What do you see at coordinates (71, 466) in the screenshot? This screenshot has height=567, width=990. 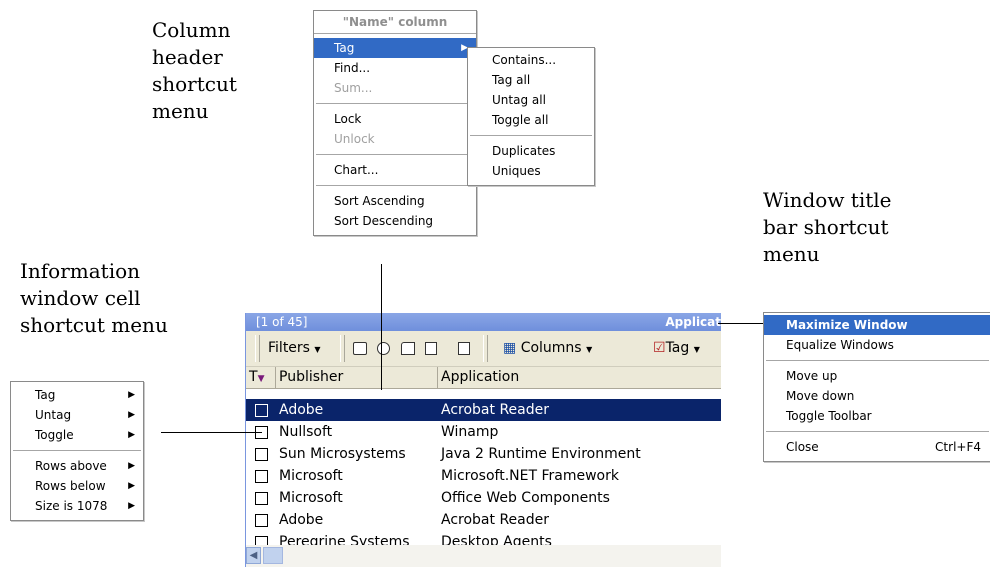 I see `menu-item-label: Rows above` at bounding box center [71, 466].